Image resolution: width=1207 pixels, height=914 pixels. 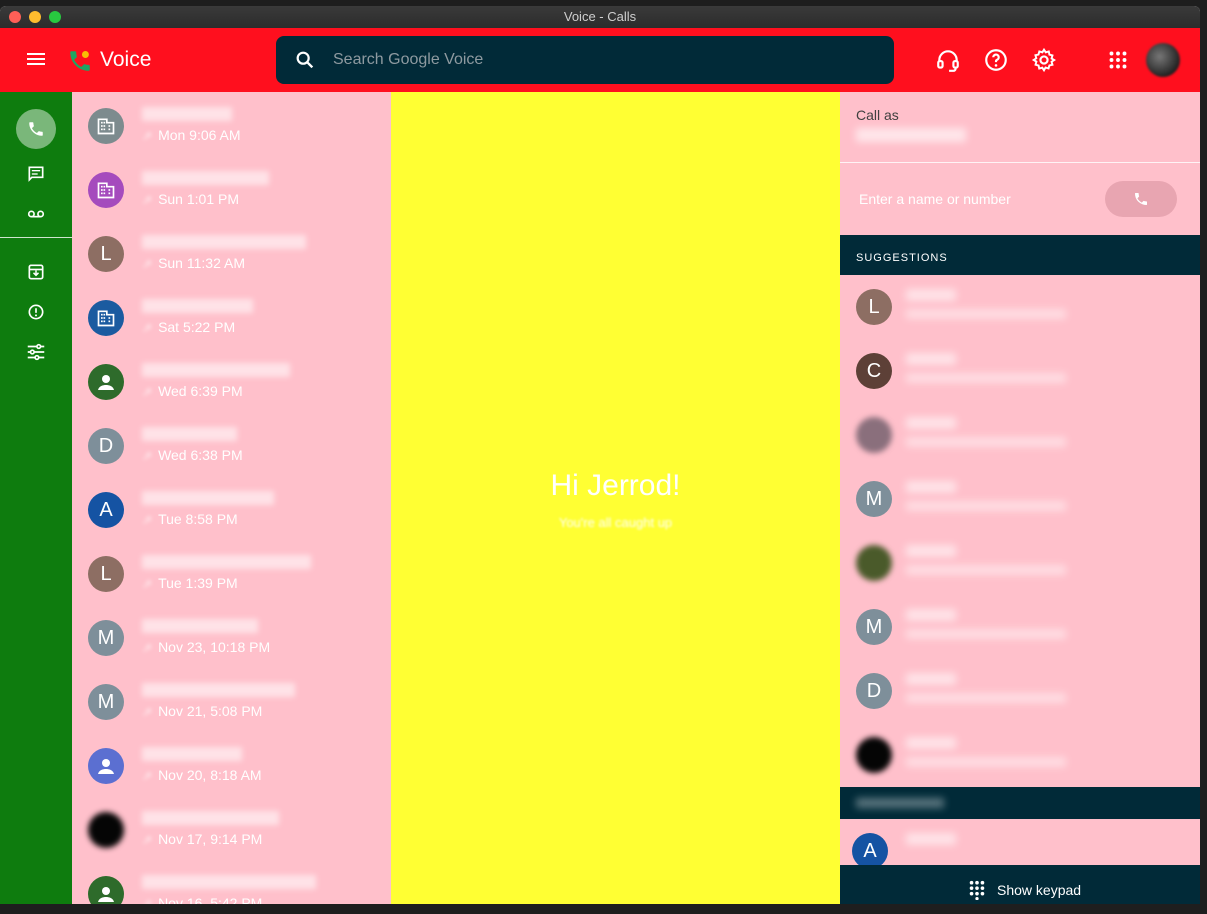 What do you see at coordinates (188, 327) in the screenshot?
I see `call-time: ↗ Sat 5:22 PM` at bounding box center [188, 327].